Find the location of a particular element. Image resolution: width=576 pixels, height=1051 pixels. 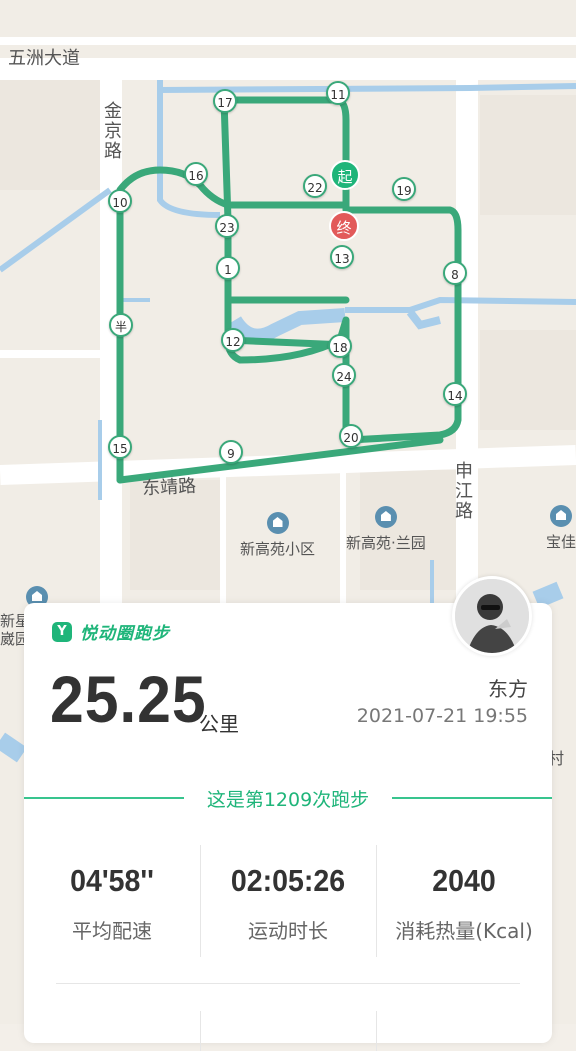

stat-value: 2040 is located at coordinates (464, 880).